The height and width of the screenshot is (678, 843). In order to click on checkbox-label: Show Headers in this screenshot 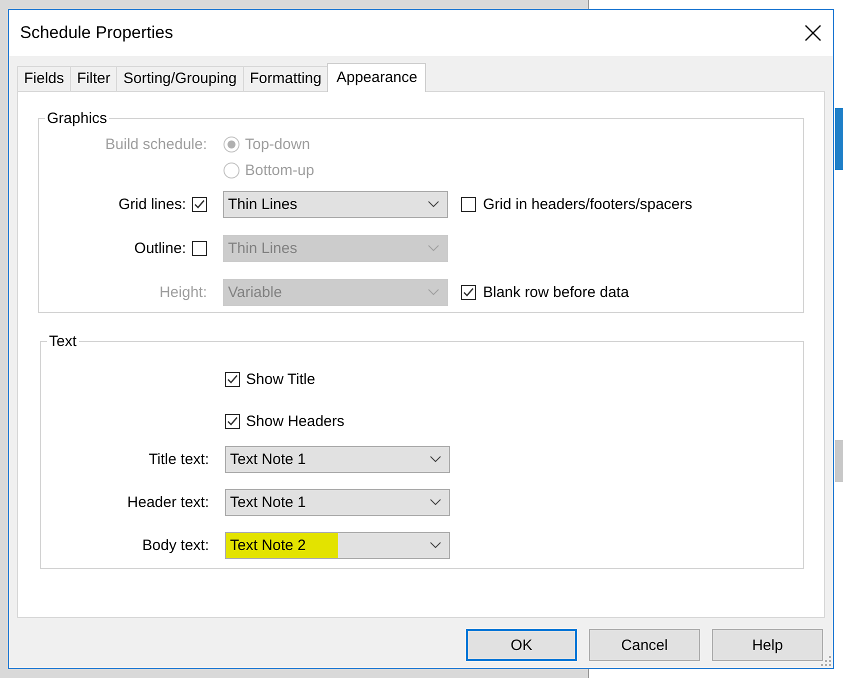, I will do `click(295, 421)`.